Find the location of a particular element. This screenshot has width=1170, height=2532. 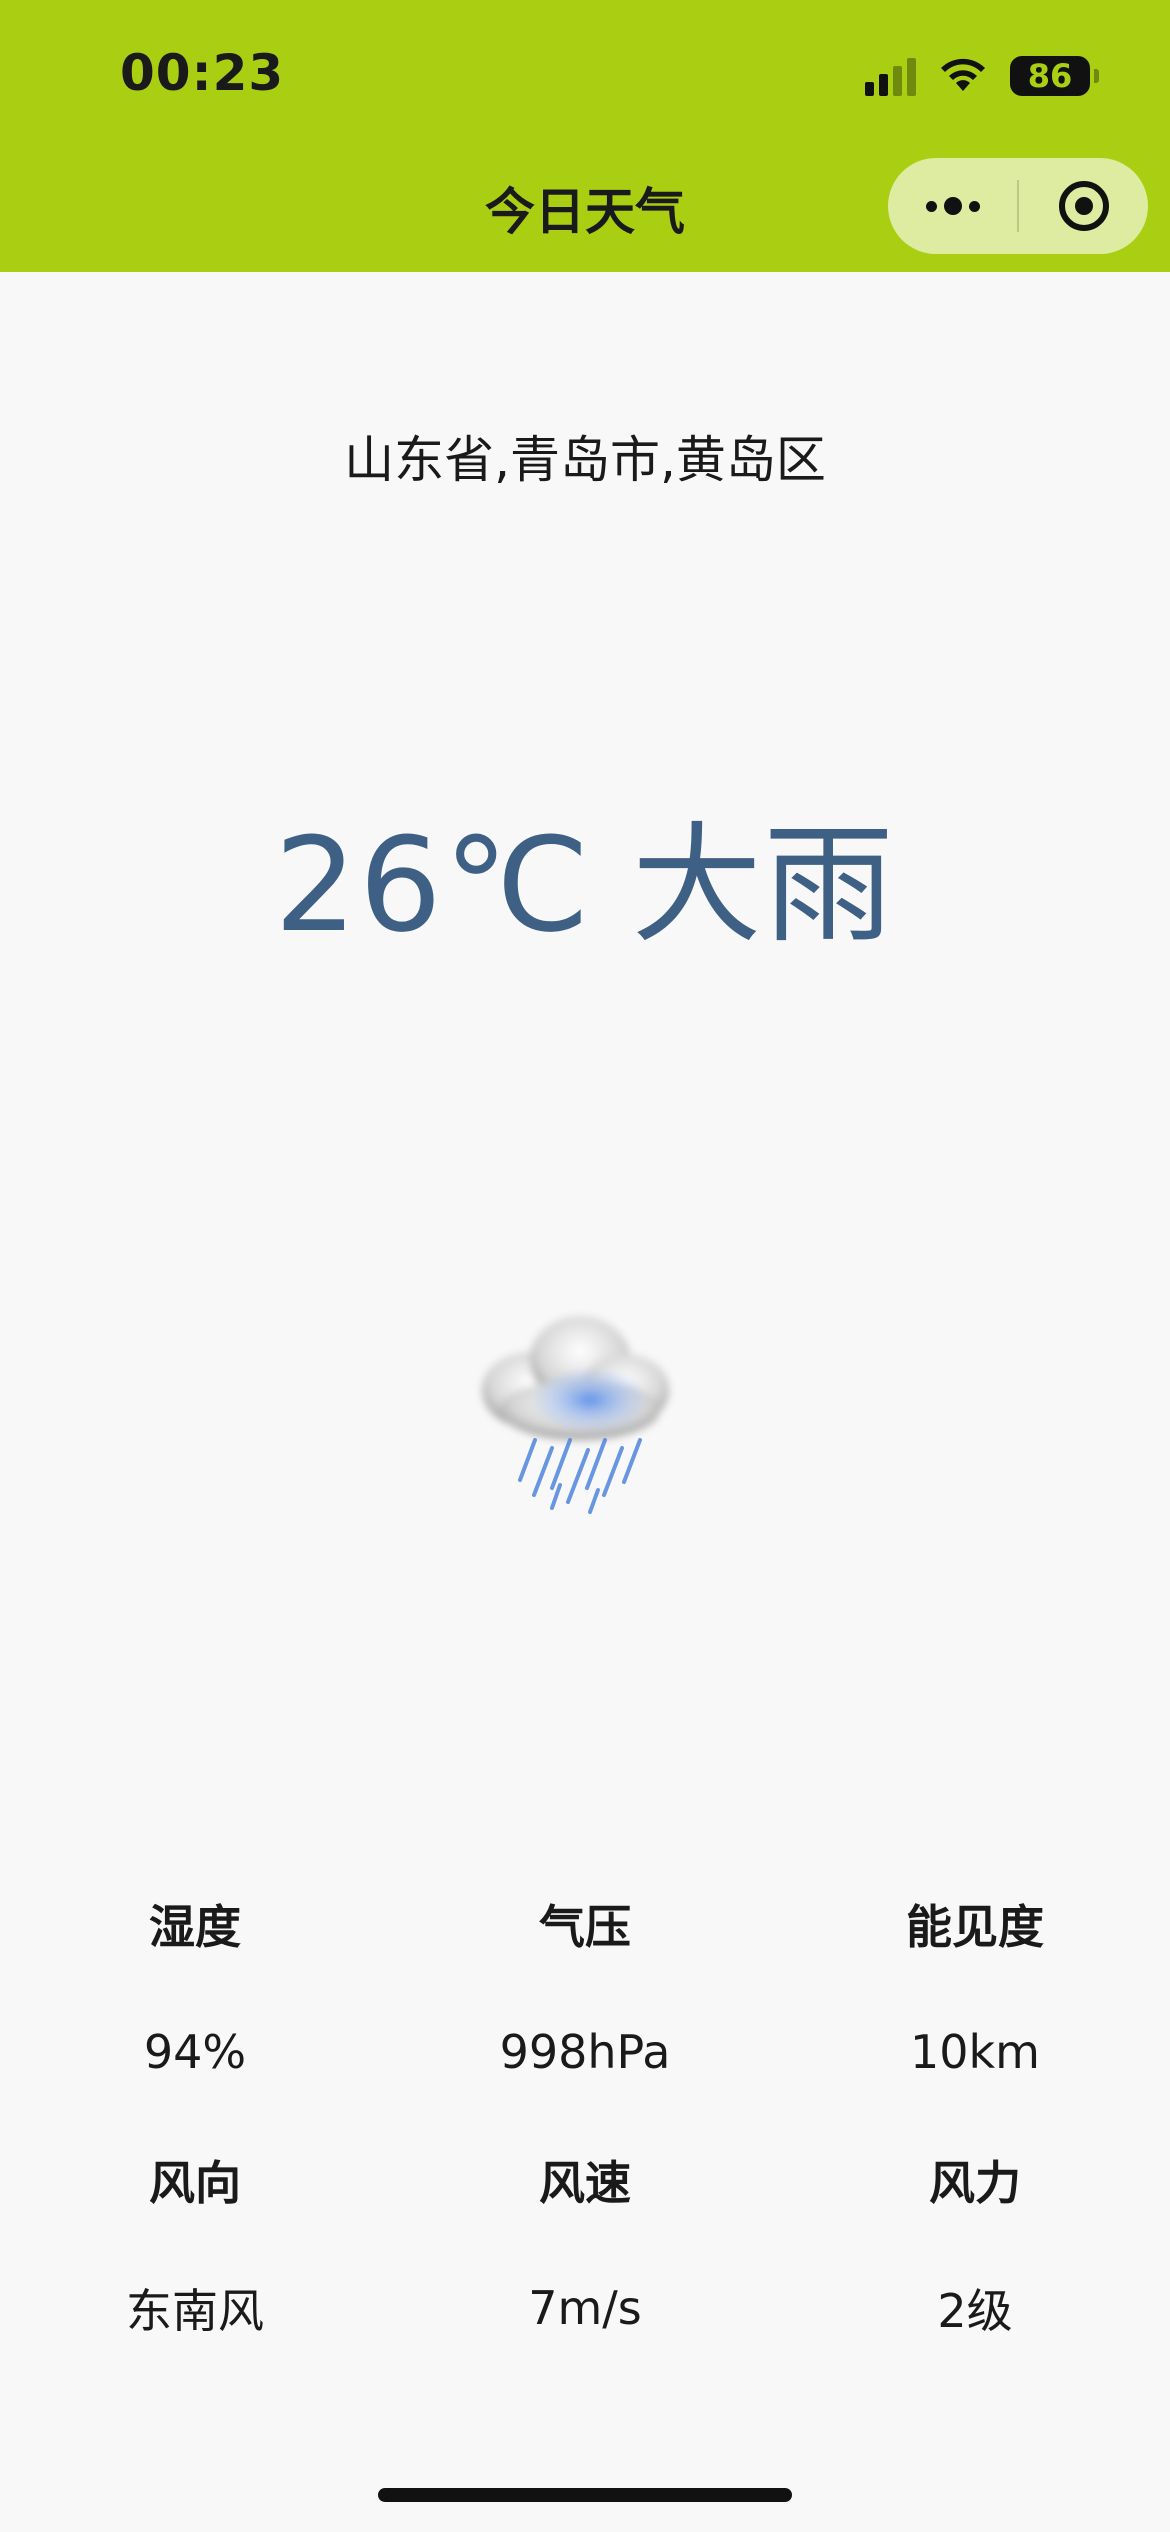

navigation-header: 00:23 86 今日天气 is located at coordinates (585, 136).